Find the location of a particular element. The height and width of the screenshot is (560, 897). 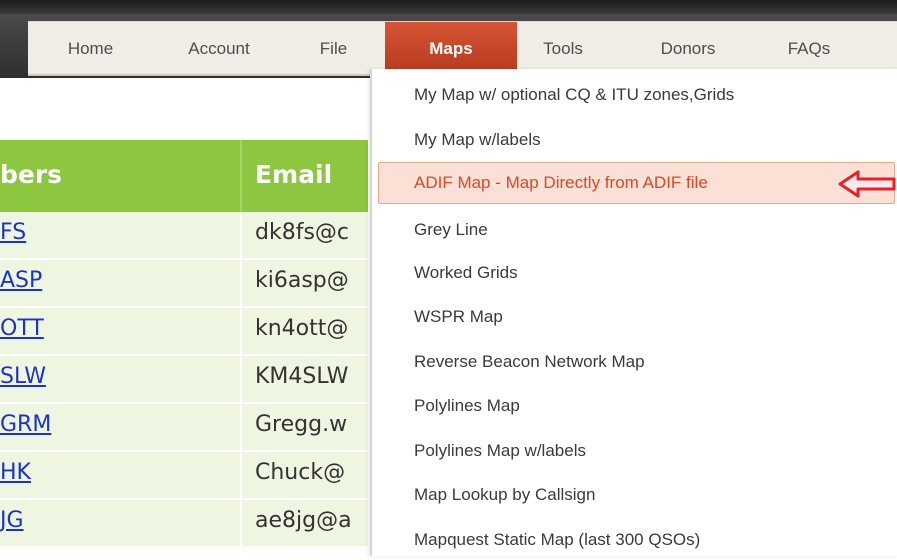

nav-maps: Maps is located at coordinates (451, 48).